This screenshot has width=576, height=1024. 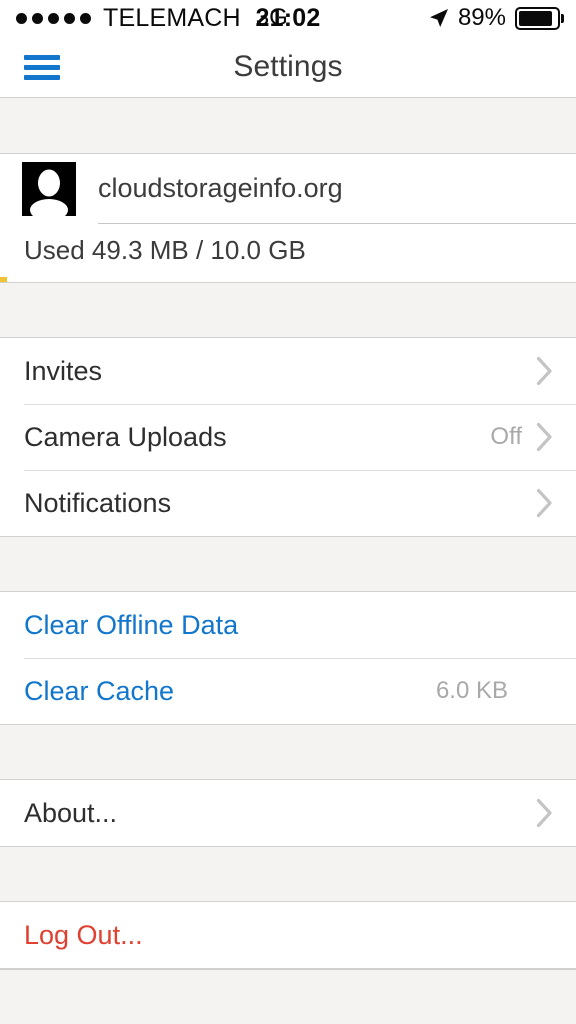 I want to click on page-title: Settings, so click(x=288, y=66).